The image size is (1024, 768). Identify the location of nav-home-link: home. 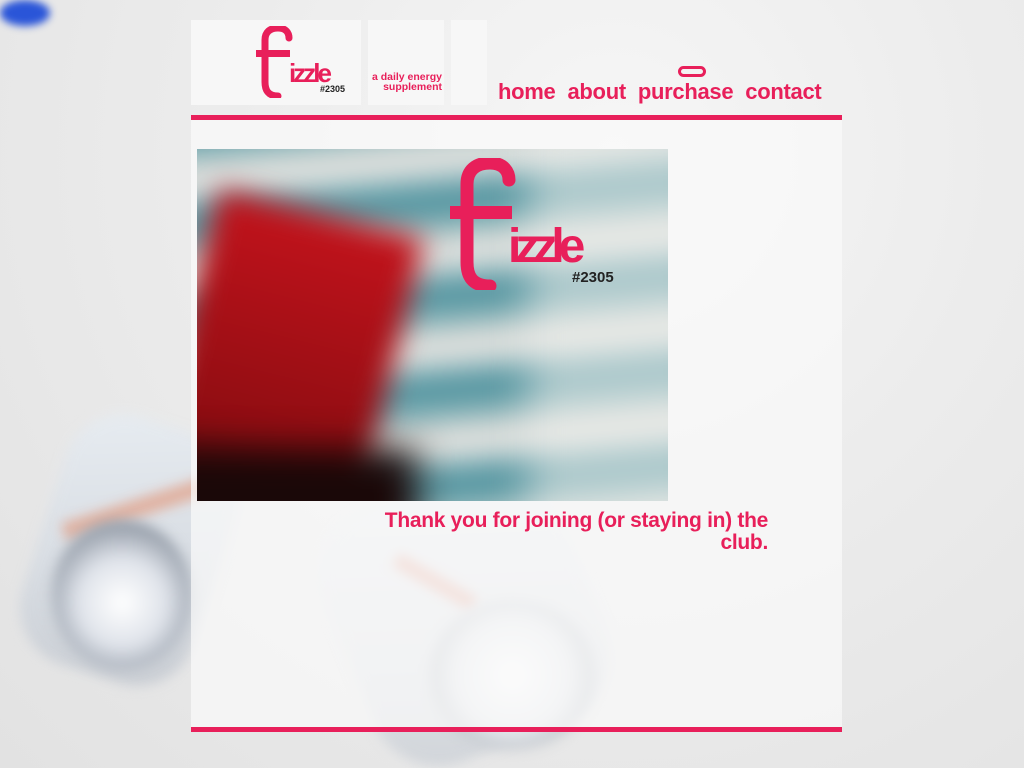
(527, 92).